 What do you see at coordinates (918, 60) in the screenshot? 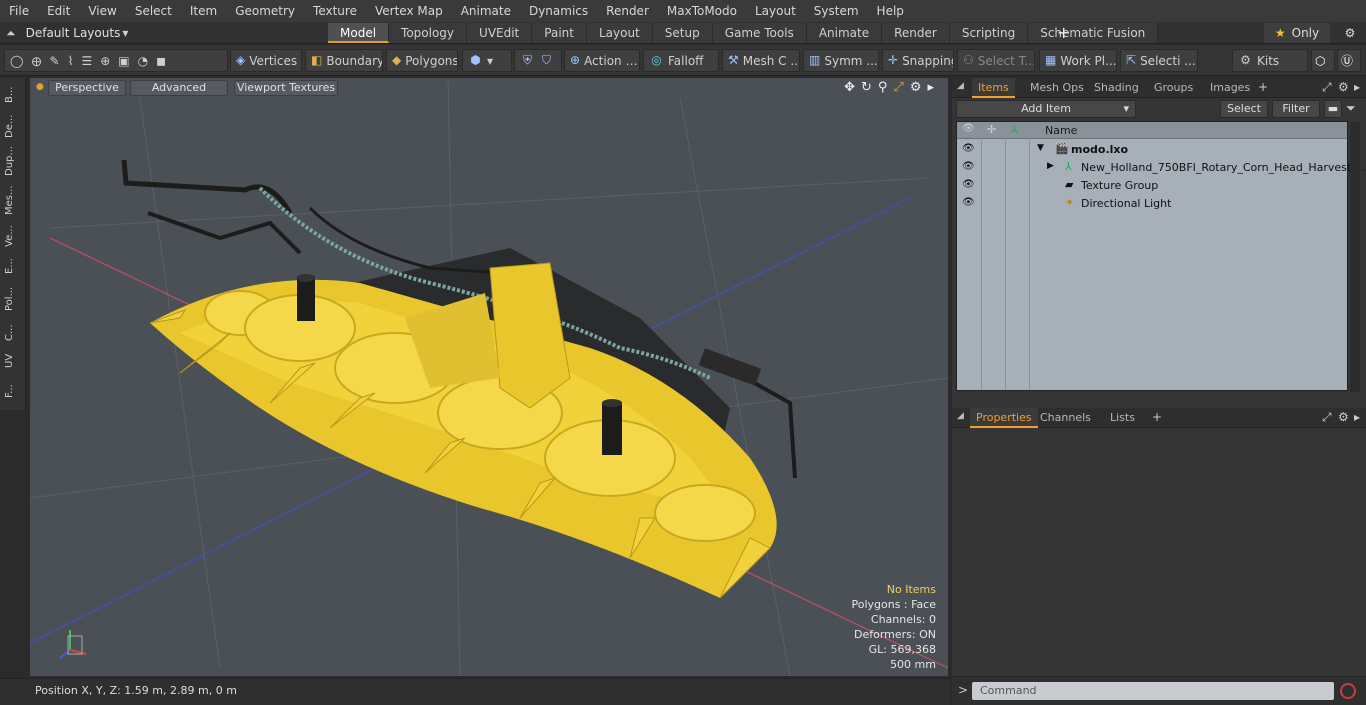
I see `snapping-button: ✛ Snapping` at bounding box center [918, 60].